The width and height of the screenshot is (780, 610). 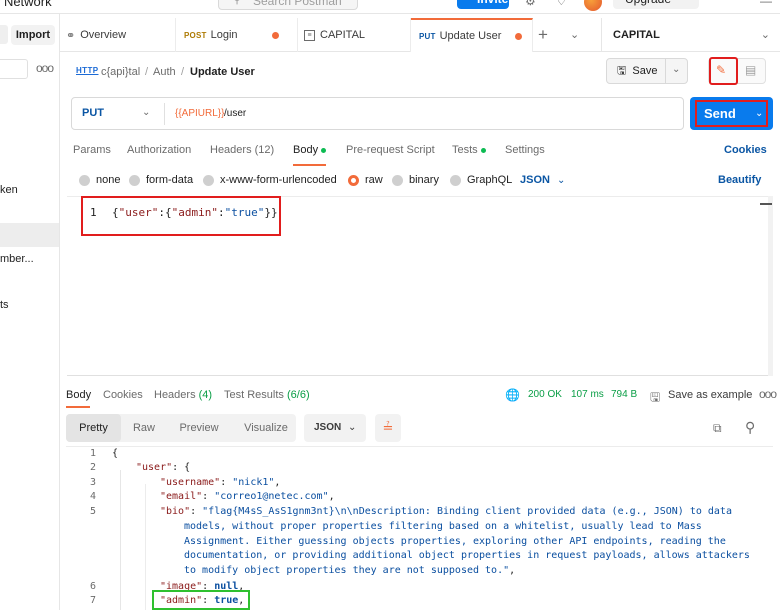 I want to click on tab-headers: Headers (12), so click(x=242, y=150).